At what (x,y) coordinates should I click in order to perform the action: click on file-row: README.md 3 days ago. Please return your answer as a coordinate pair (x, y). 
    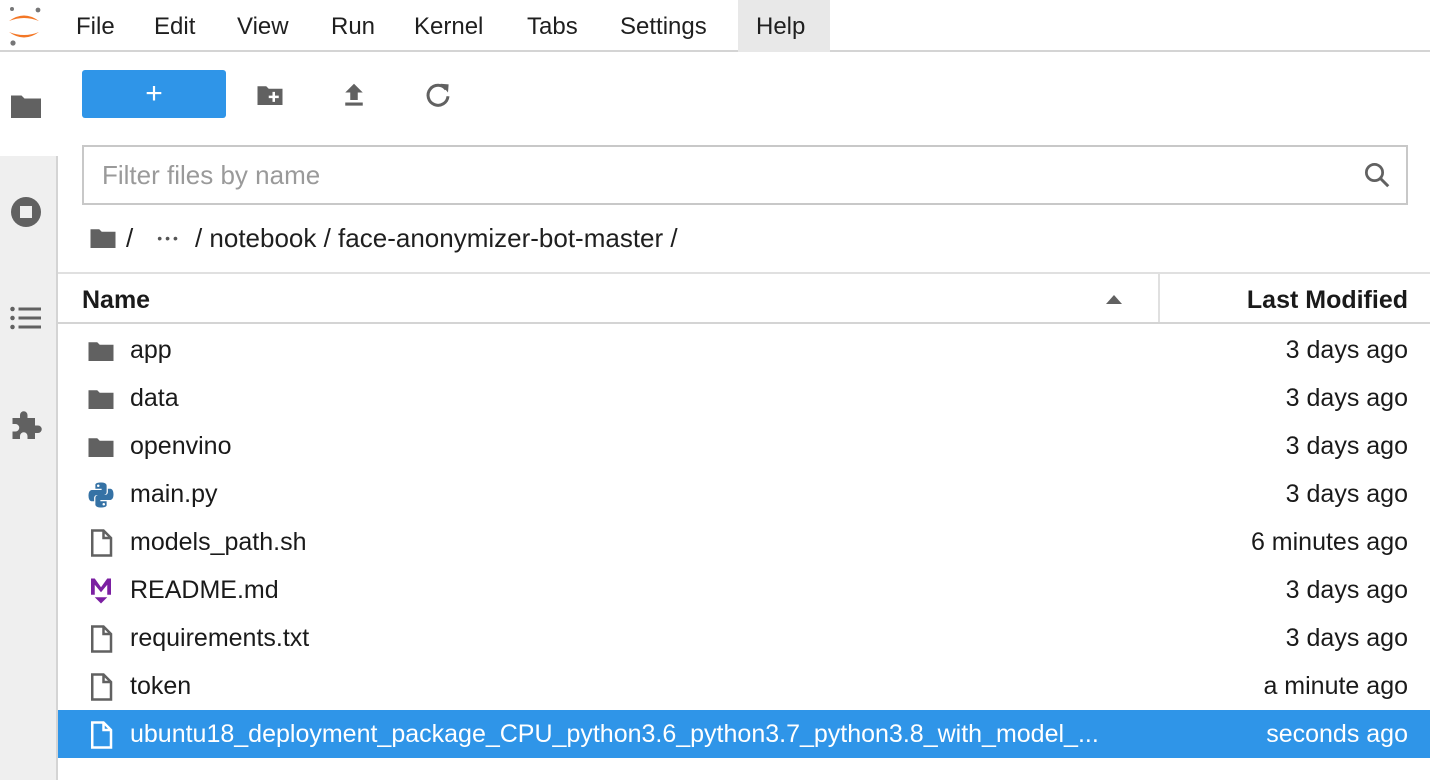
    Looking at the image, I should click on (744, 590).